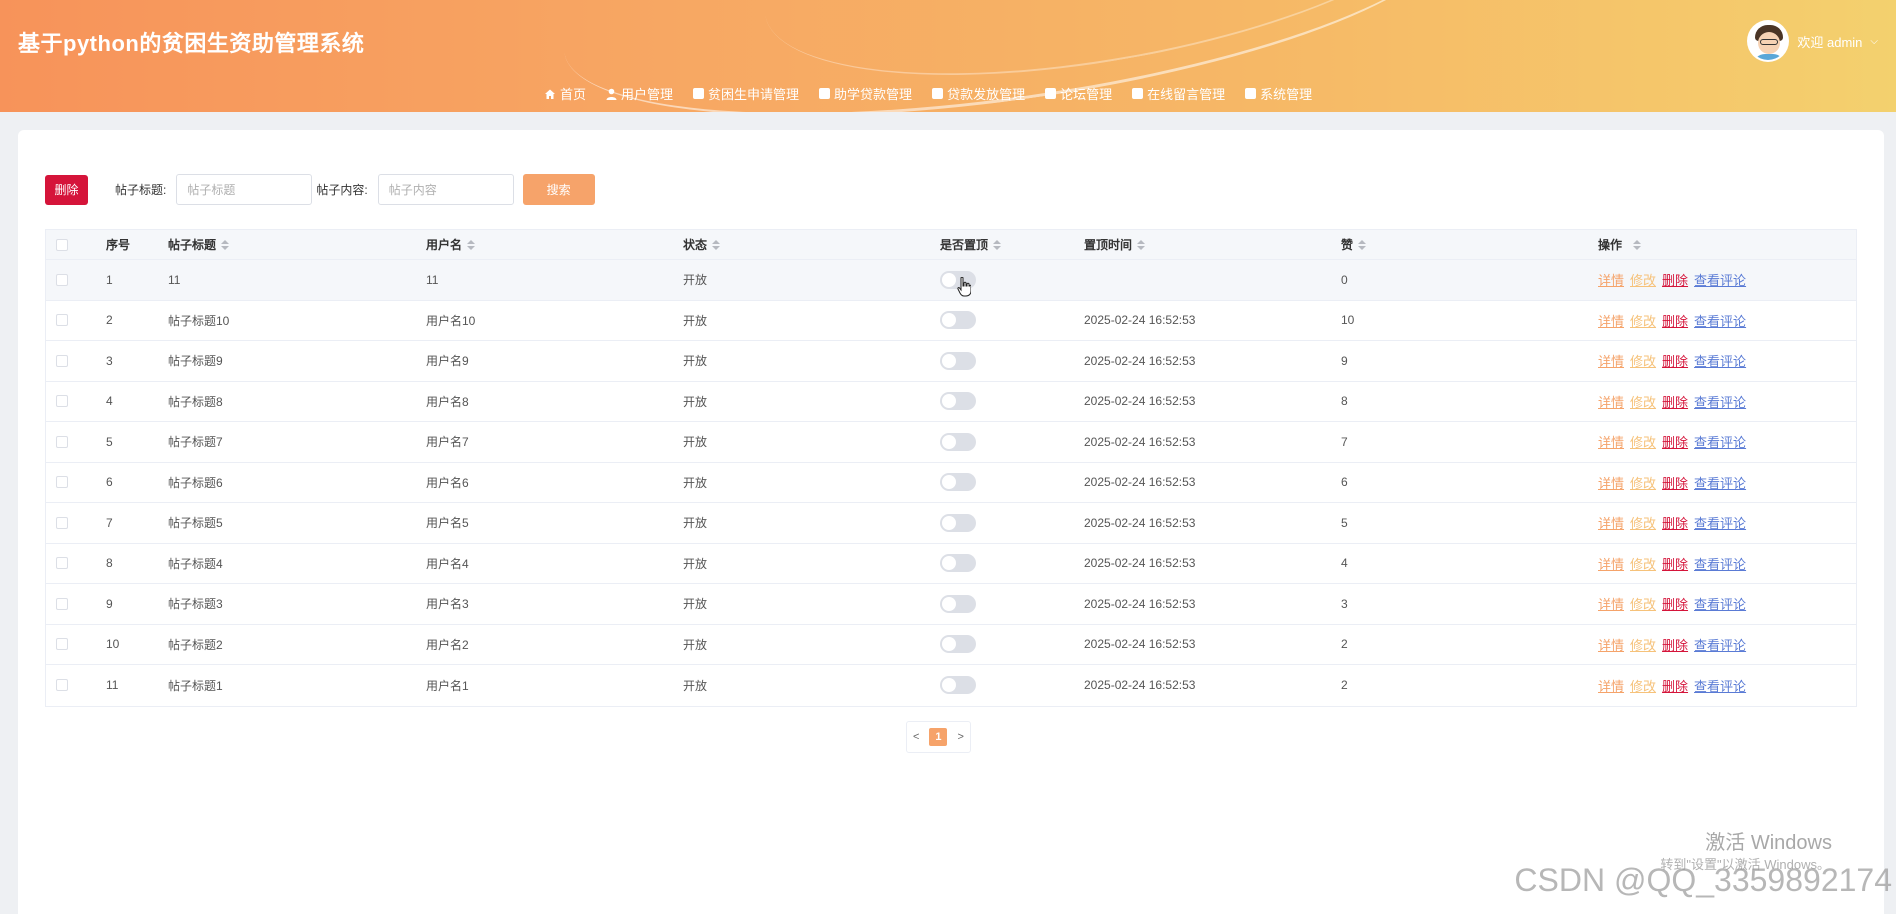  Describe the element at coordinates (1354, 244) in the screenshot. I see `column-header-likes: 赞` at that location.